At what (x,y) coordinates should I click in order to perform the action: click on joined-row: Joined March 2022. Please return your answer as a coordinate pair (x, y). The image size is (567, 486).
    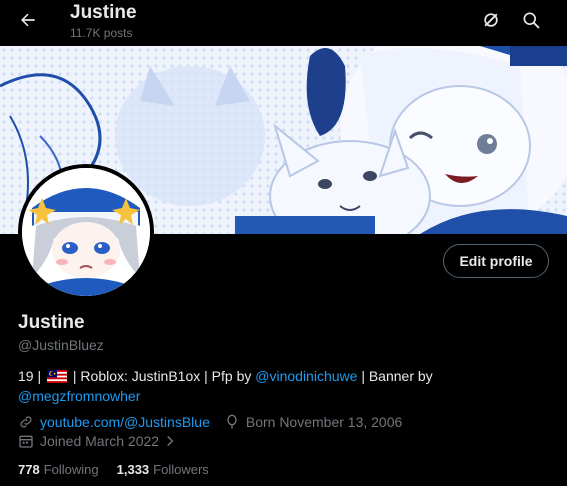
    Looking at the image, I should click on (101, 441).